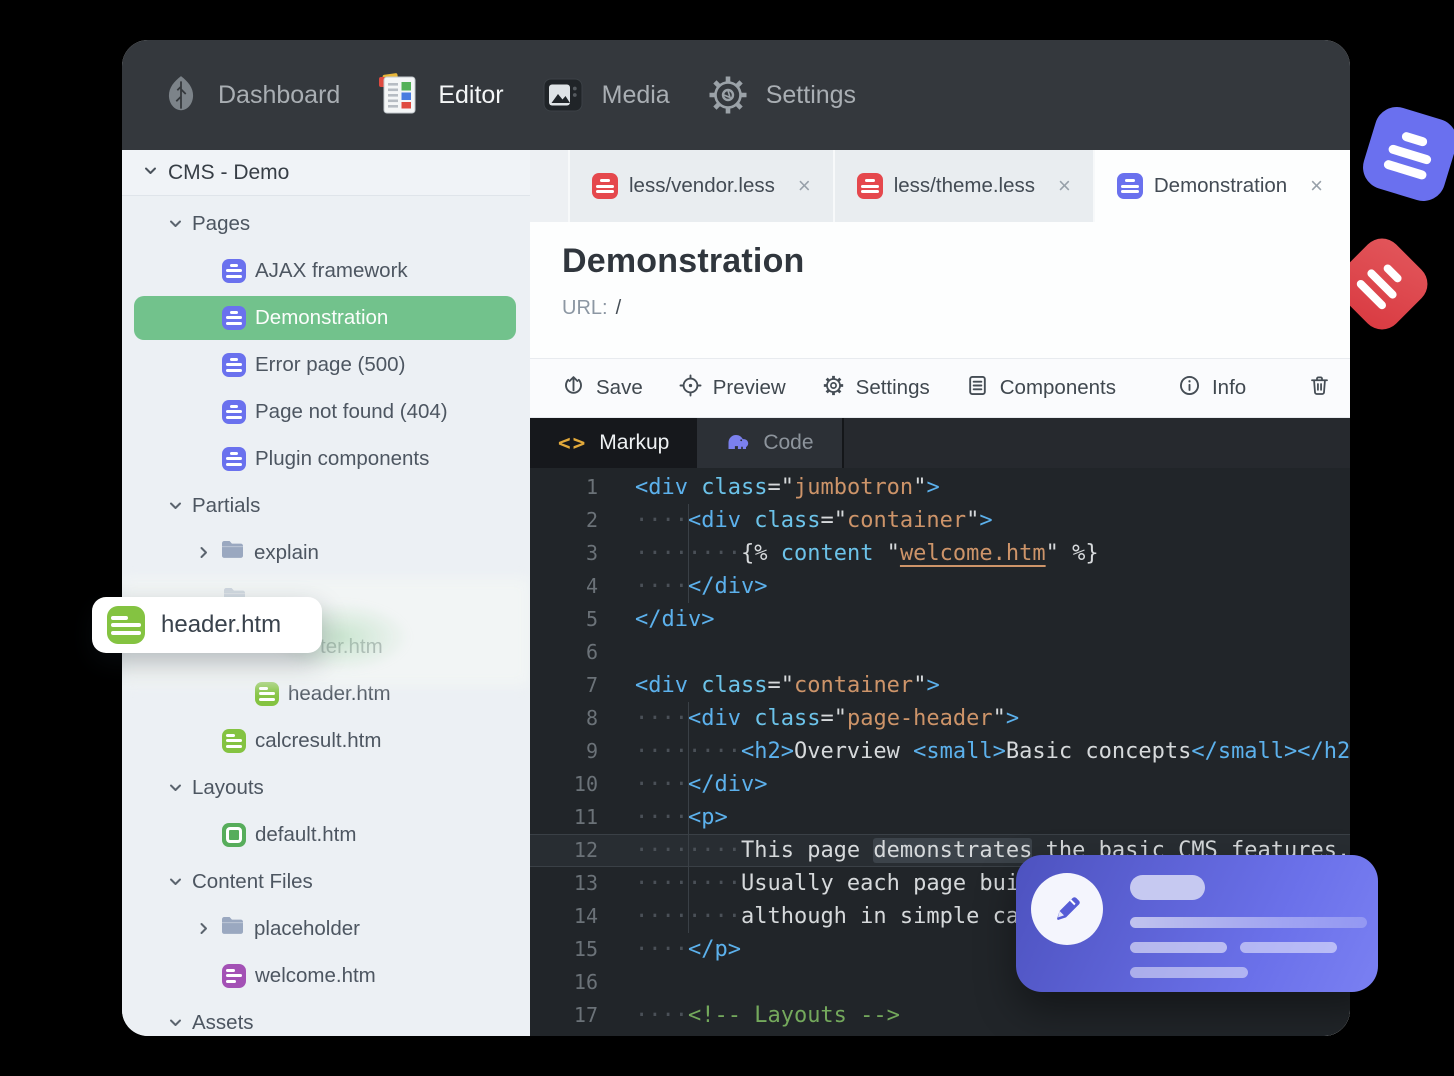  I want to click on layout-file-icon, so click(234, 834).